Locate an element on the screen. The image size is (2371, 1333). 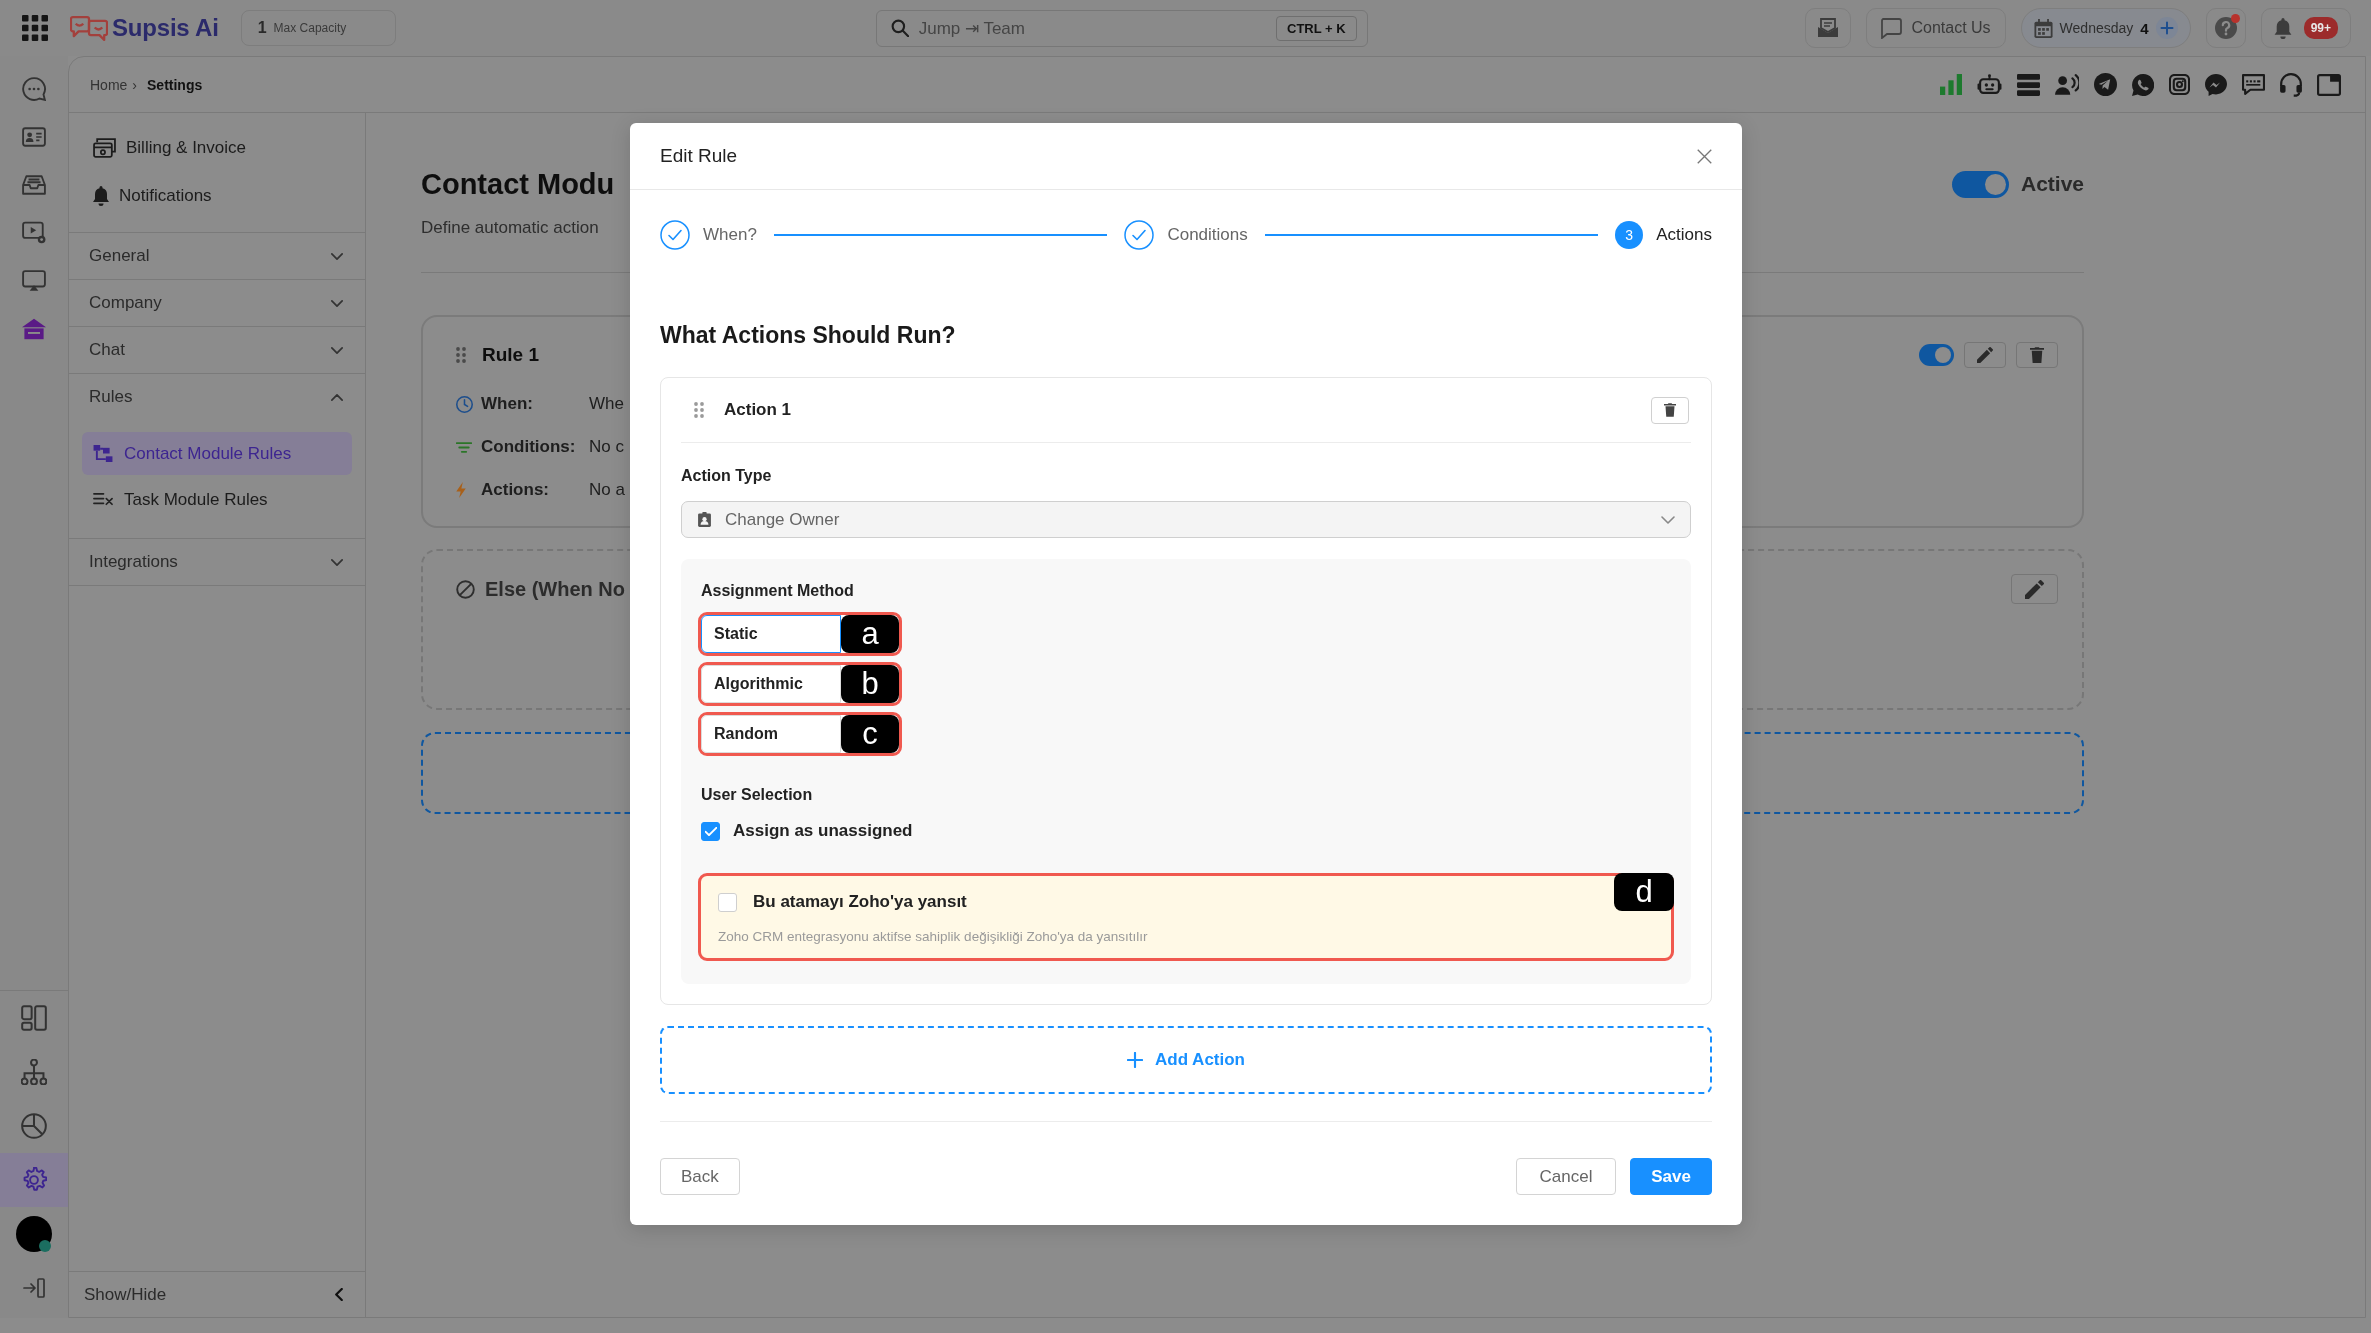
chevron-down-icon is located at coordinates (1668, 519).